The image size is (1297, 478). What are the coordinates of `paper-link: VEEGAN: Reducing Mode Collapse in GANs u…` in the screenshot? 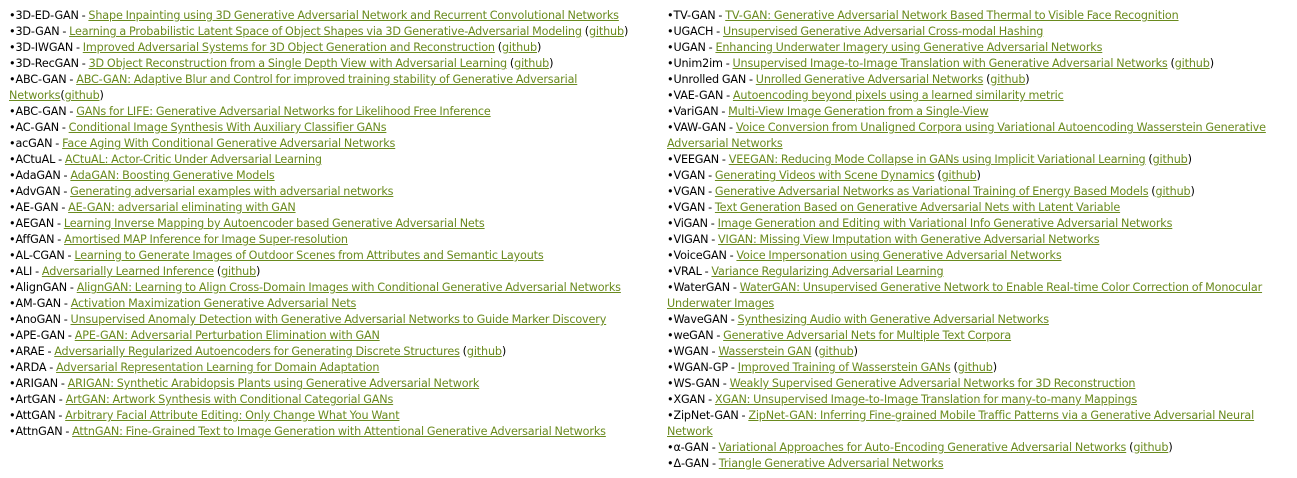 It's located at (937, 159).